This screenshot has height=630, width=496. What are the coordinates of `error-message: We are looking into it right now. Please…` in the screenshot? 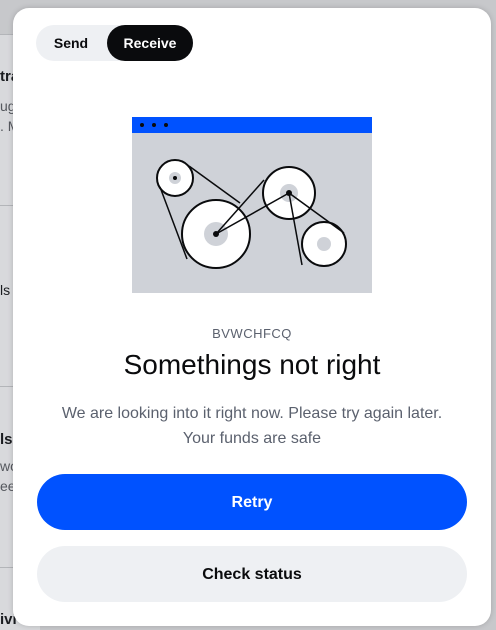 It's located at (252, 426).